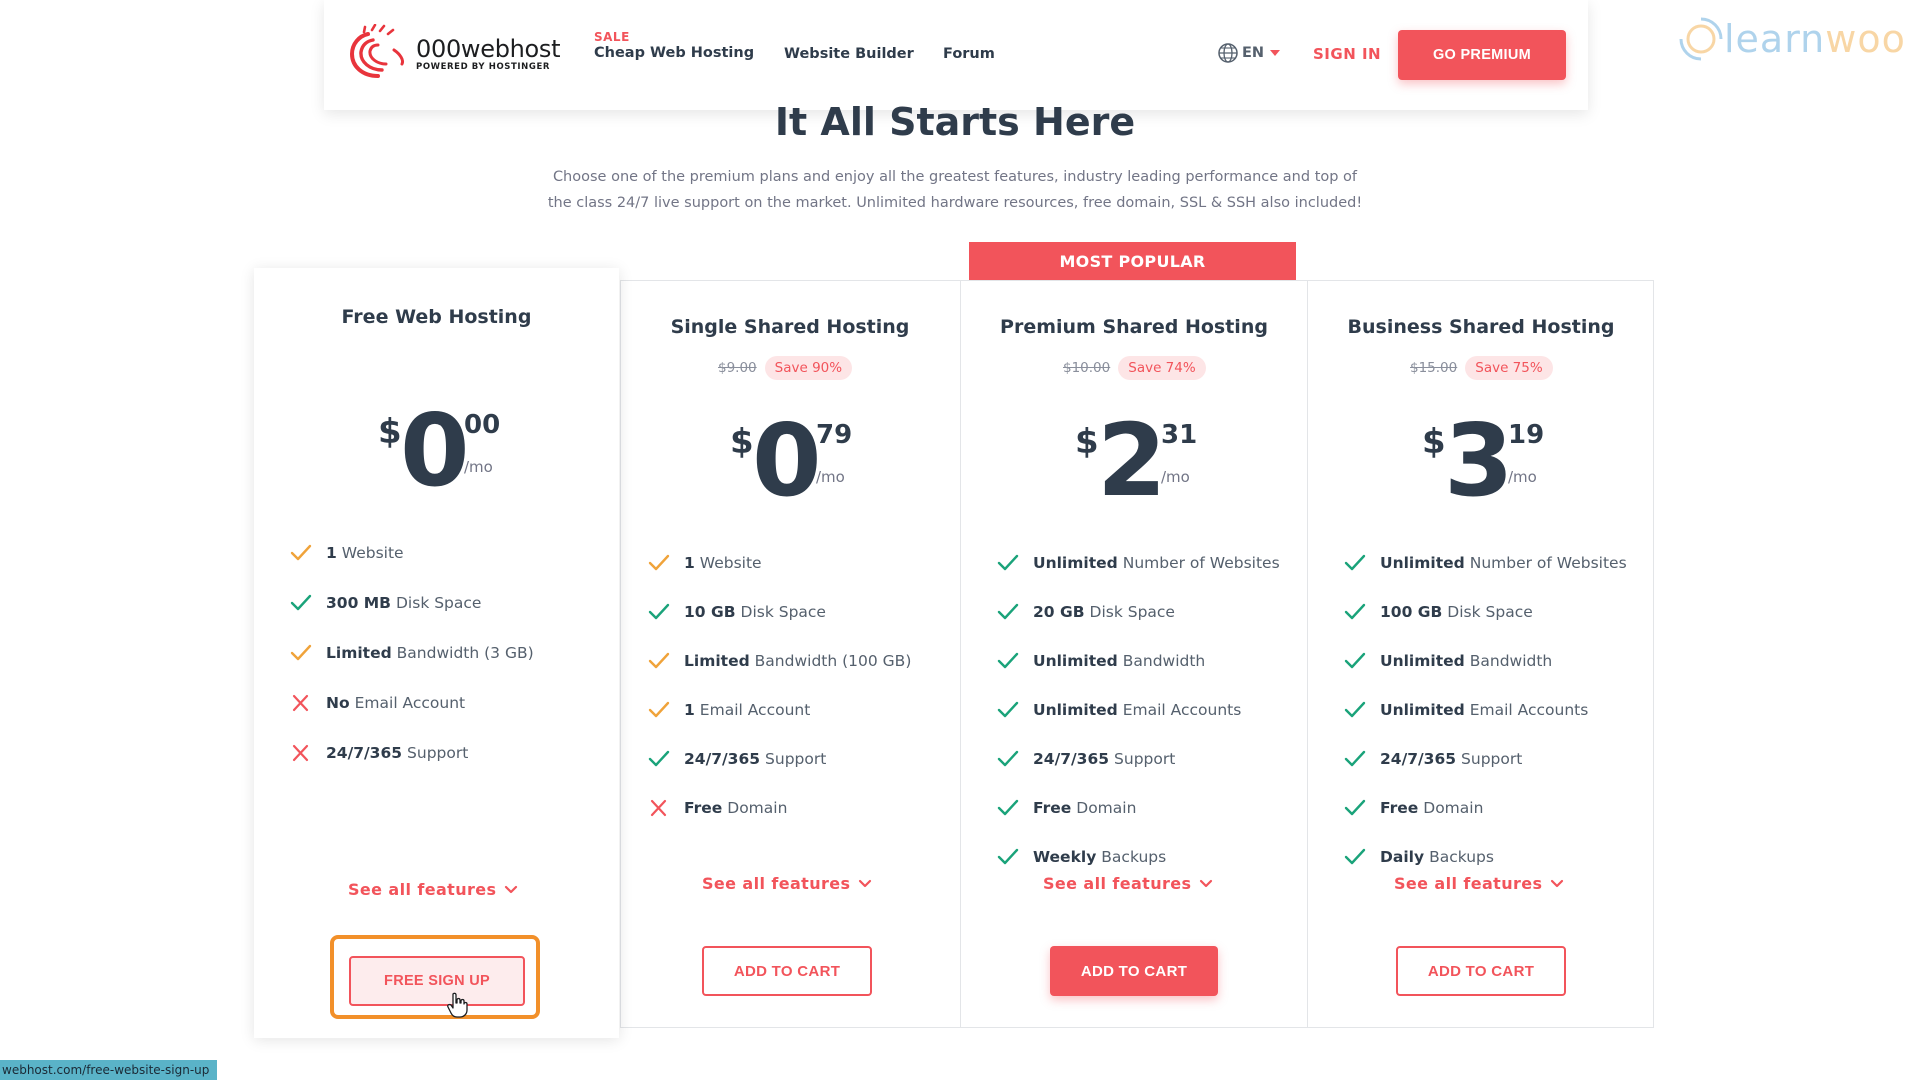 This screenshot has width=1920, height=1080. I want to click on watermark-learn: learn, so click(1775, 39).